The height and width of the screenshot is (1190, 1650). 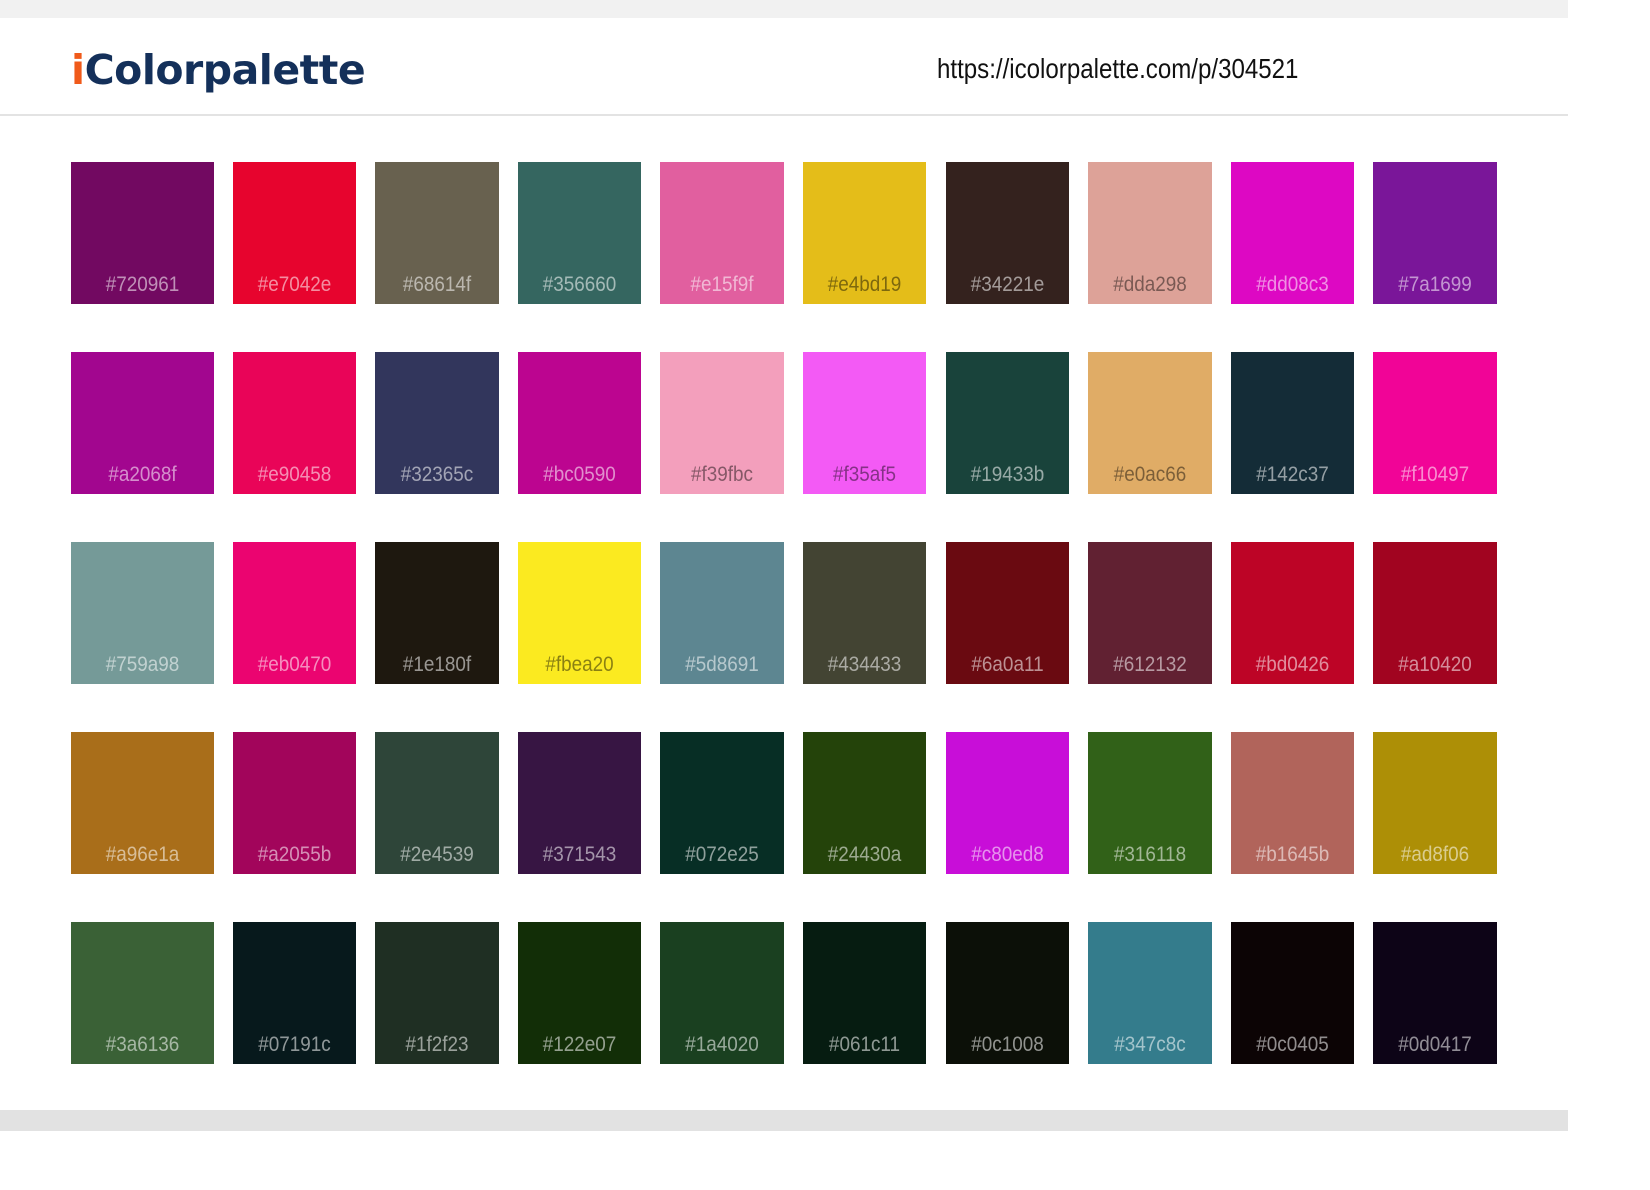 I want to click on color-swatch: #dd08c3, so click(x=1292, y=233).